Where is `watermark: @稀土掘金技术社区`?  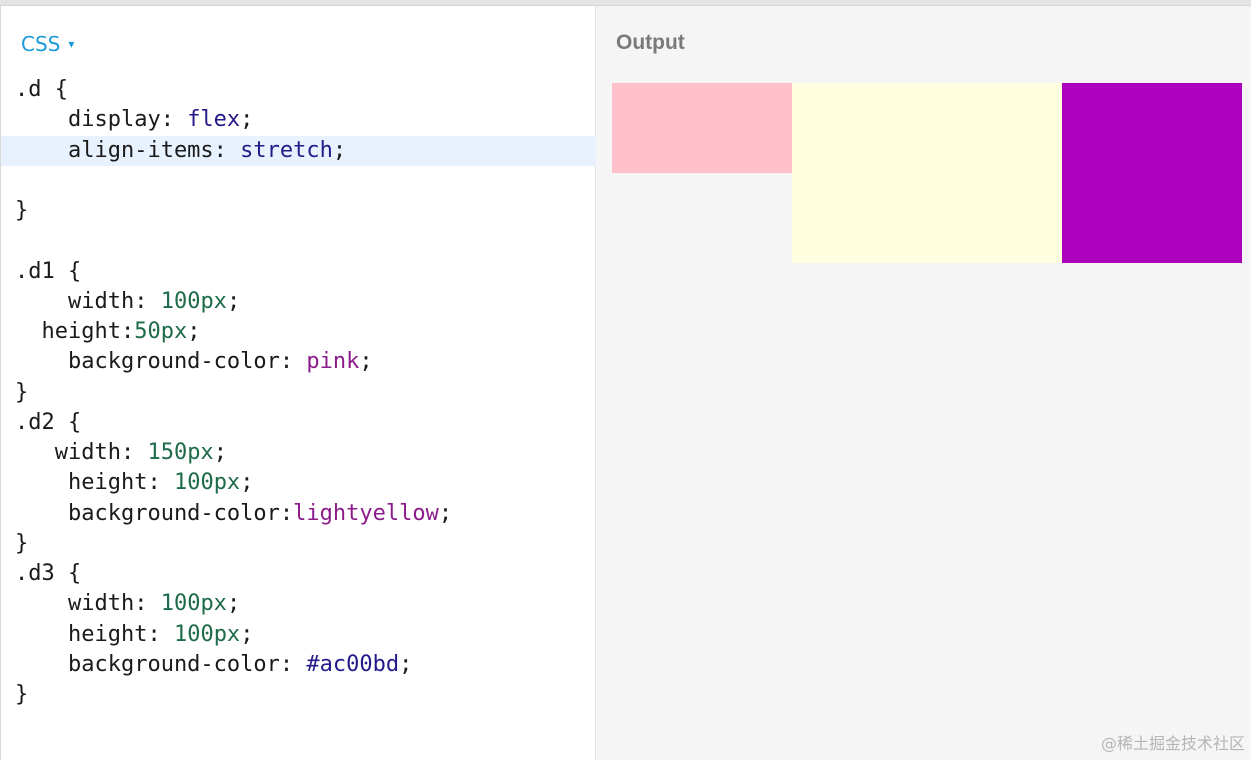 watermark: @稀土掘金技术社区 is located at coordinates (1172, 743).